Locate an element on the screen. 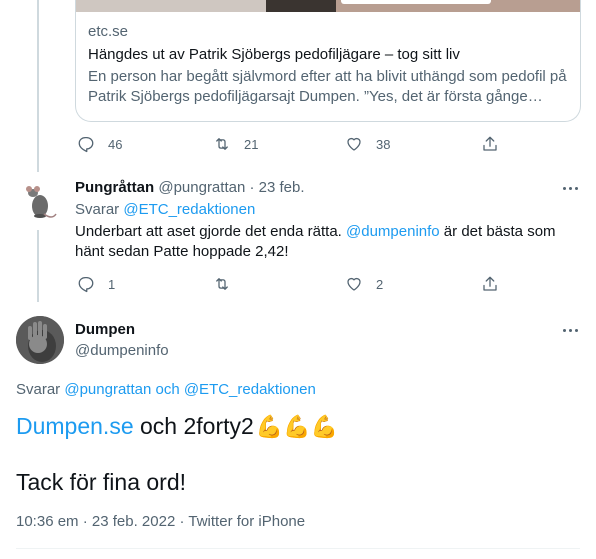 The height and width of the screenshot is (559, 596). author-name: Pungråttan is located at coordinates (114, 187).